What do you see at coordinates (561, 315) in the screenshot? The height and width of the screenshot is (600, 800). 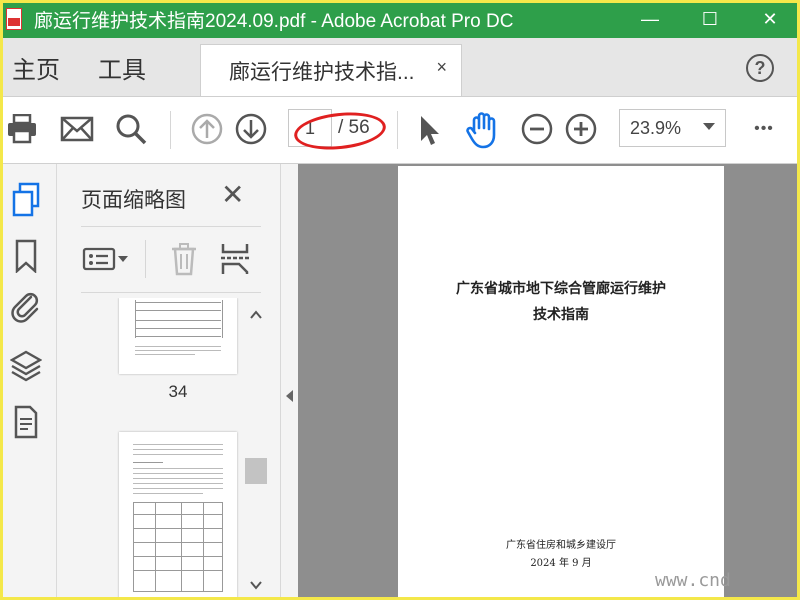 I see `doc-title-line2: 技术指南` at bounding box center [561, 315].